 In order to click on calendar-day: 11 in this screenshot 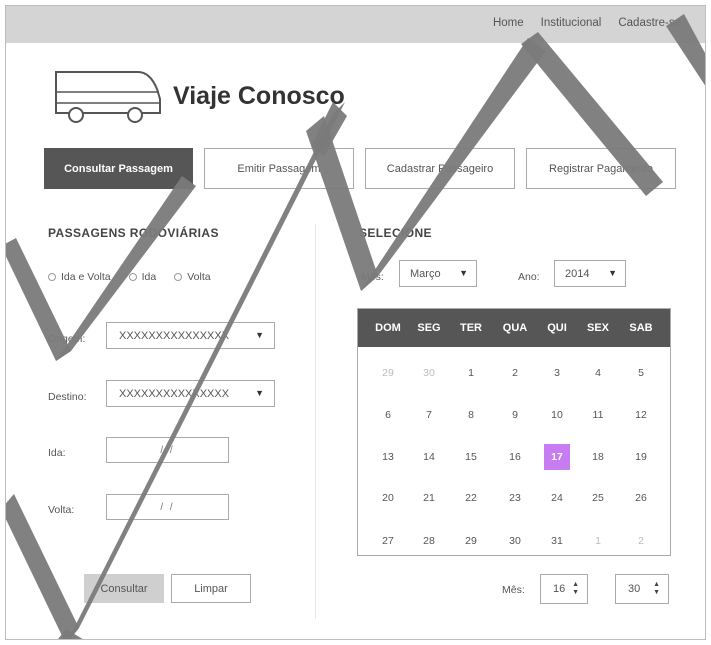, I will do `click(598, 415)`.